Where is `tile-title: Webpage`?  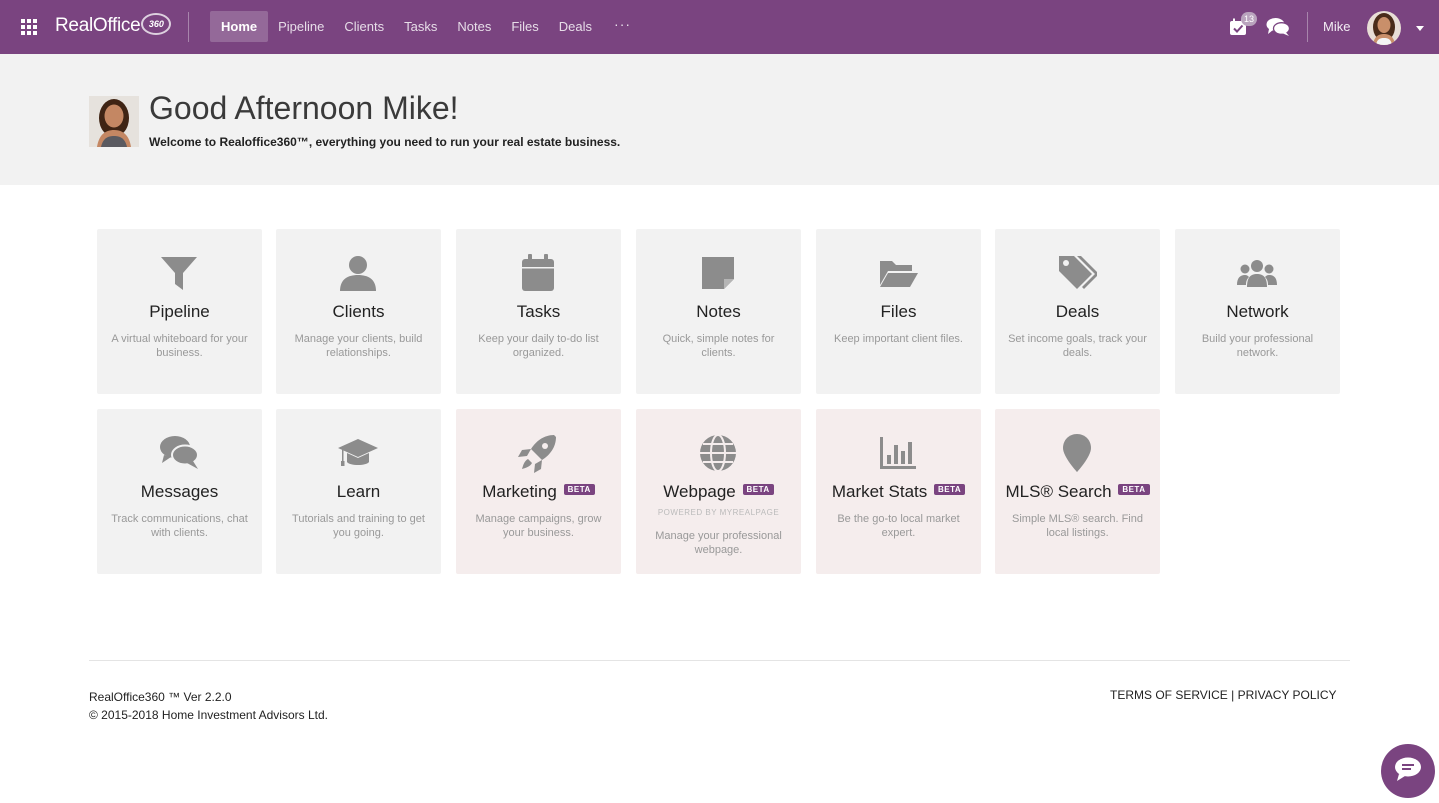 tile-title: Webpage is located at coordinates (699, 491).